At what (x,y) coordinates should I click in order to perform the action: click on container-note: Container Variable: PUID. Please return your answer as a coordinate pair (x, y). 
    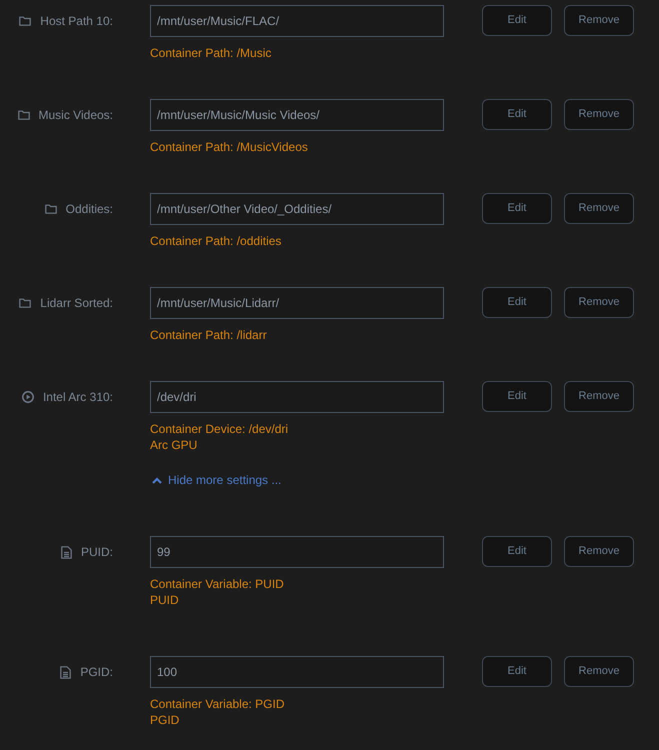
    Looking at the image, I should click on (217, 584).